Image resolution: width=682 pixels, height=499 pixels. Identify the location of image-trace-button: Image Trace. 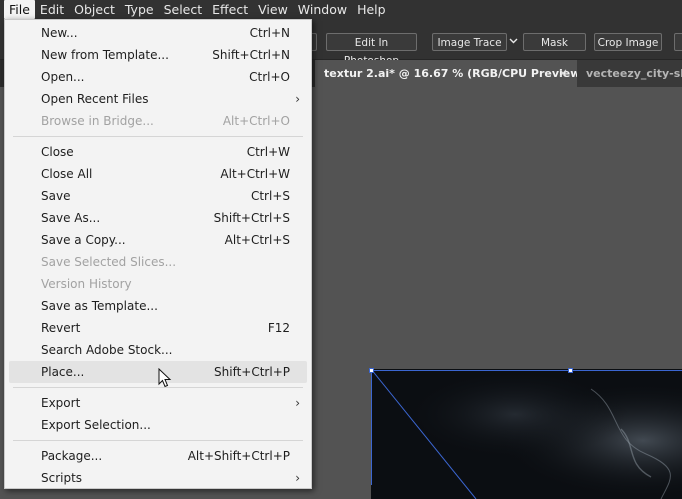
(469, 42).